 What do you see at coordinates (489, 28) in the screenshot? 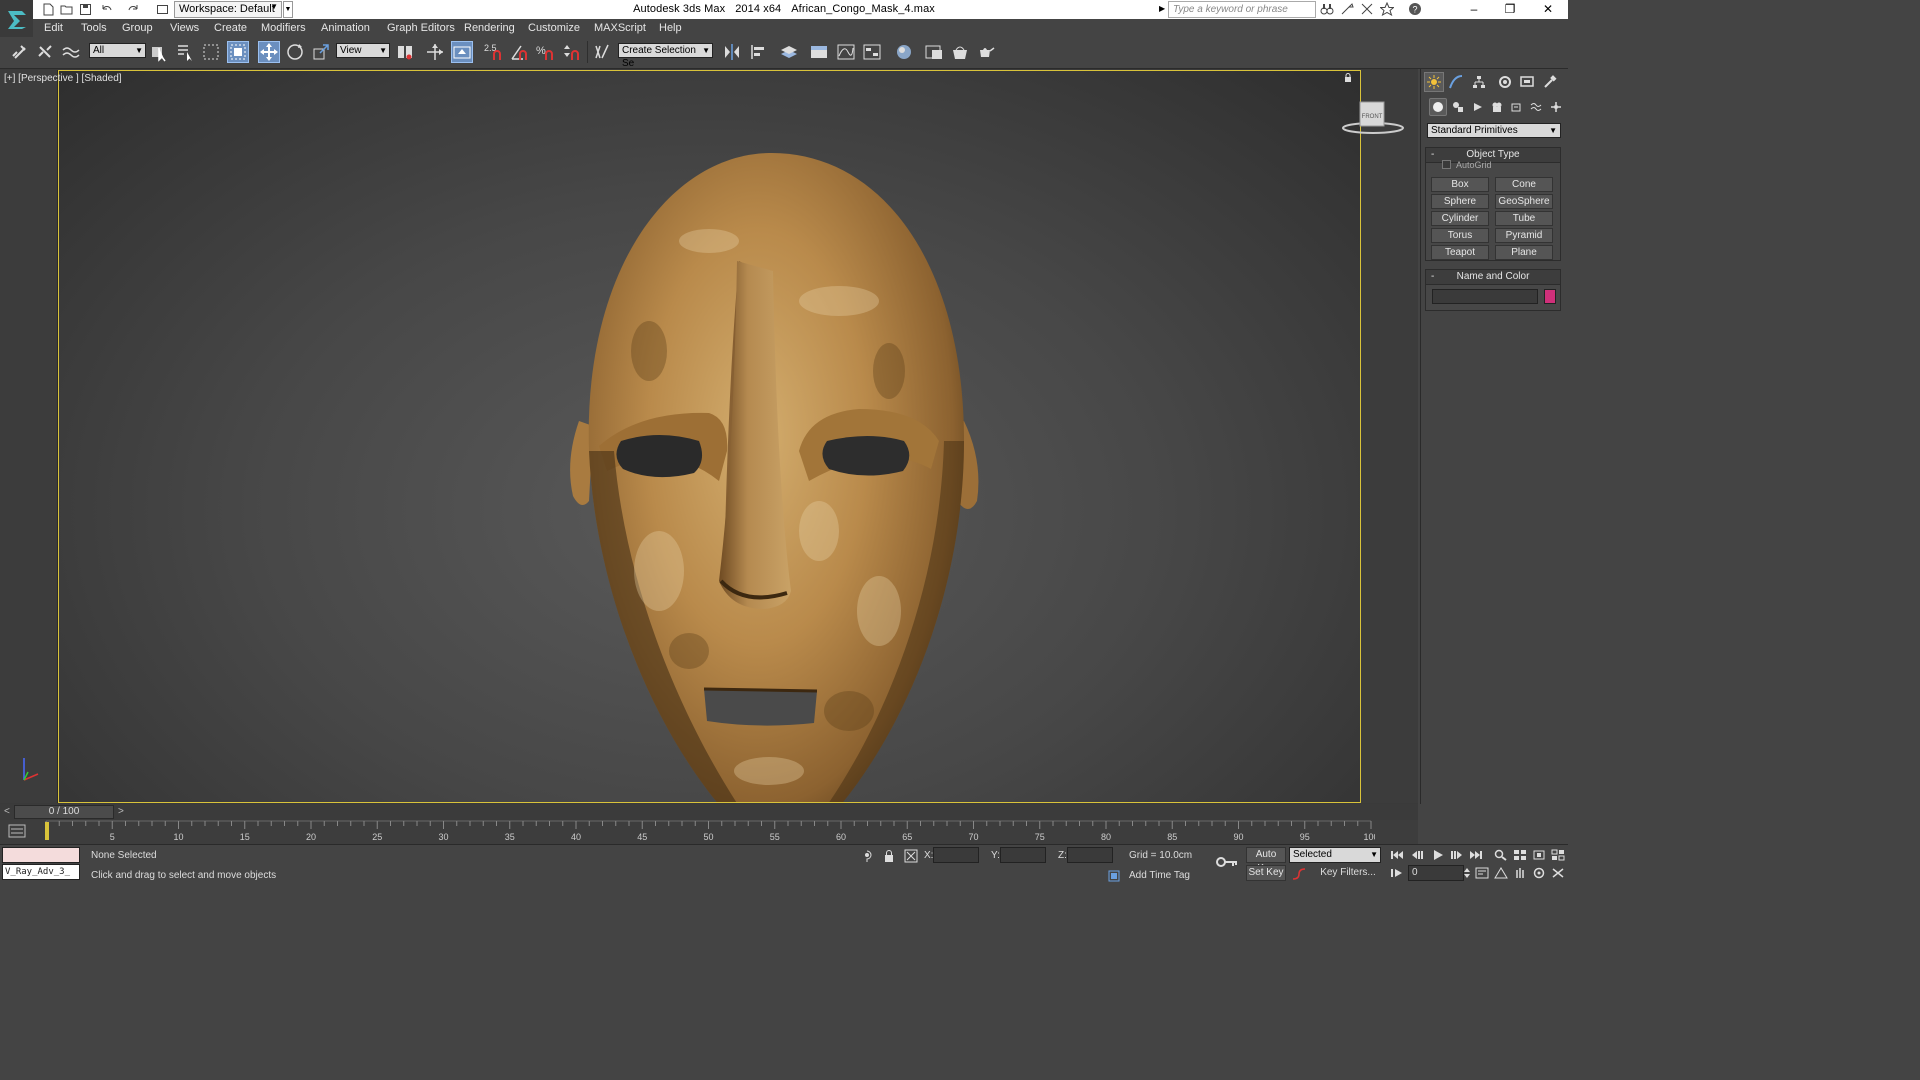
I see `menu-rendering: Rendering` at bounding box center [489, 28].